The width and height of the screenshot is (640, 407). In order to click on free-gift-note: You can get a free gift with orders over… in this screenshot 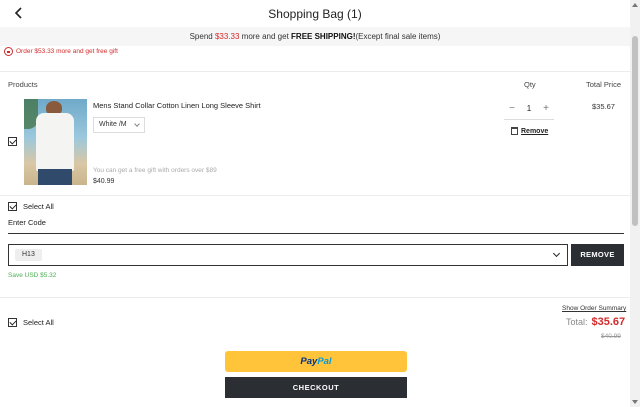, I will do `click(155, 170)`.